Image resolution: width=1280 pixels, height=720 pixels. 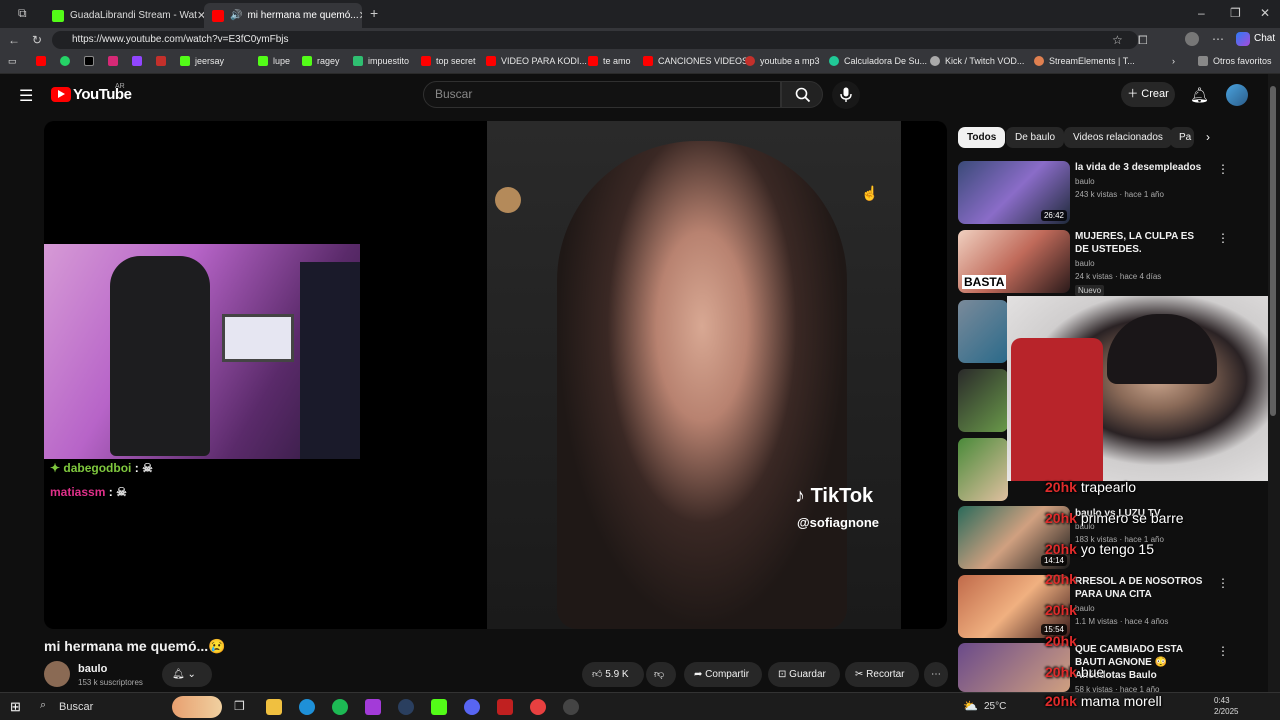 I want to click on profile-icon, so click(x=1192, y=39).